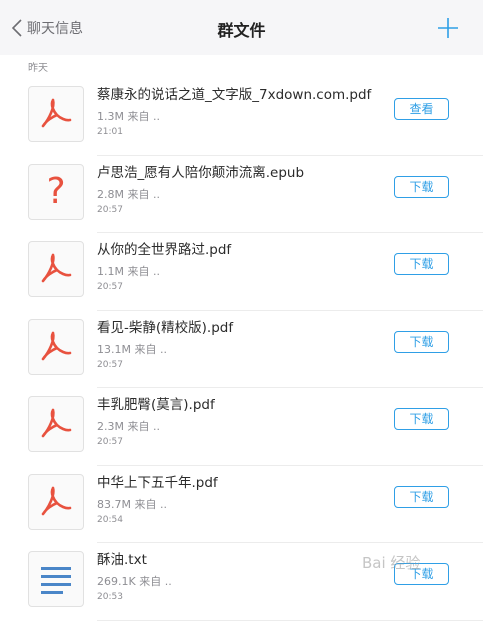 The height and width of the screenshot is (621, 483). I want to click on file-meta: 1.1M 来自 .., so click(128, 271).